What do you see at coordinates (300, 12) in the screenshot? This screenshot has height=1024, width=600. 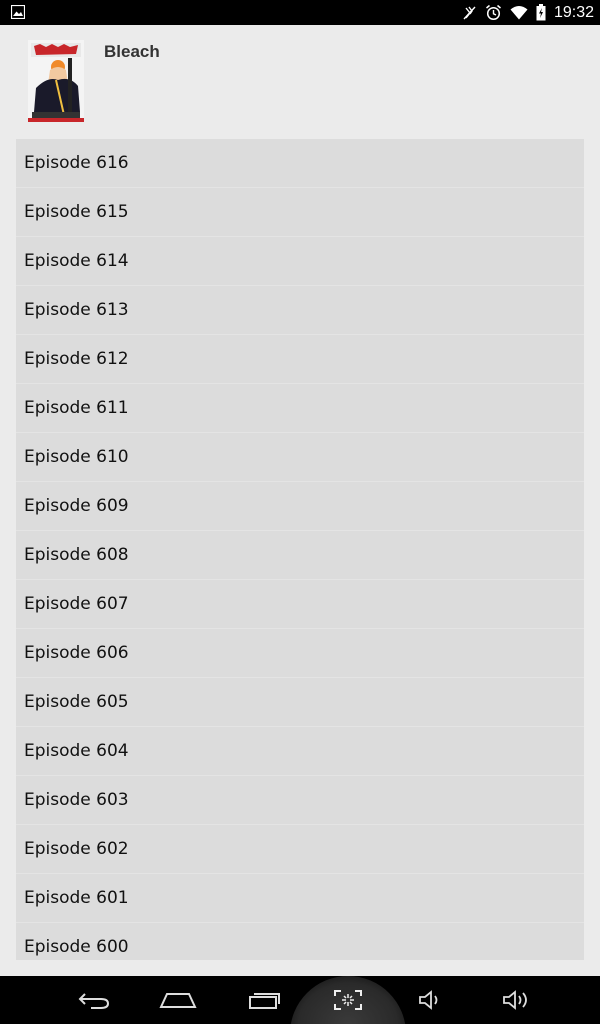 I see `status-bar: 19:32` at bounding box center [300, 12].